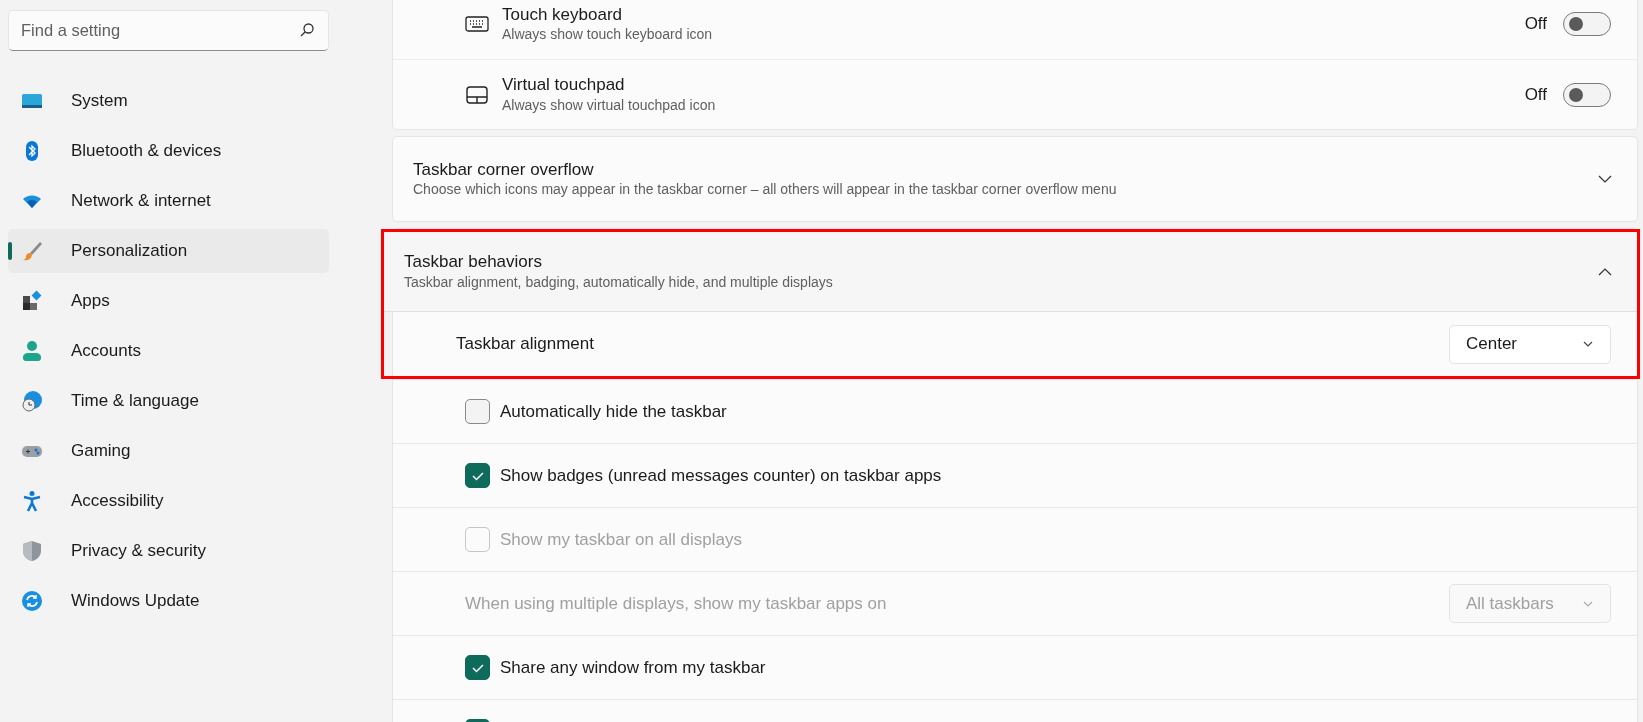 The width and height of the screenshot is (1643, 722). What do you see at coordinates (563, 15) in the screenshot?
I see `setting-title: Touch keyboard` at bounding box center [563, 15].